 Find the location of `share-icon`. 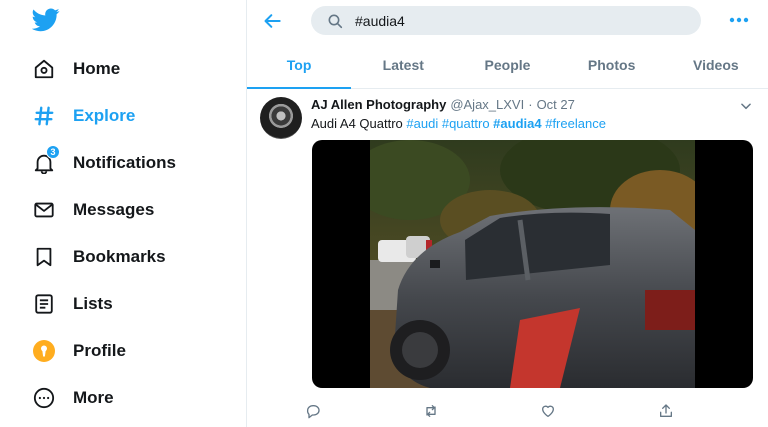

share-icon is located at coordinates (666, 410).